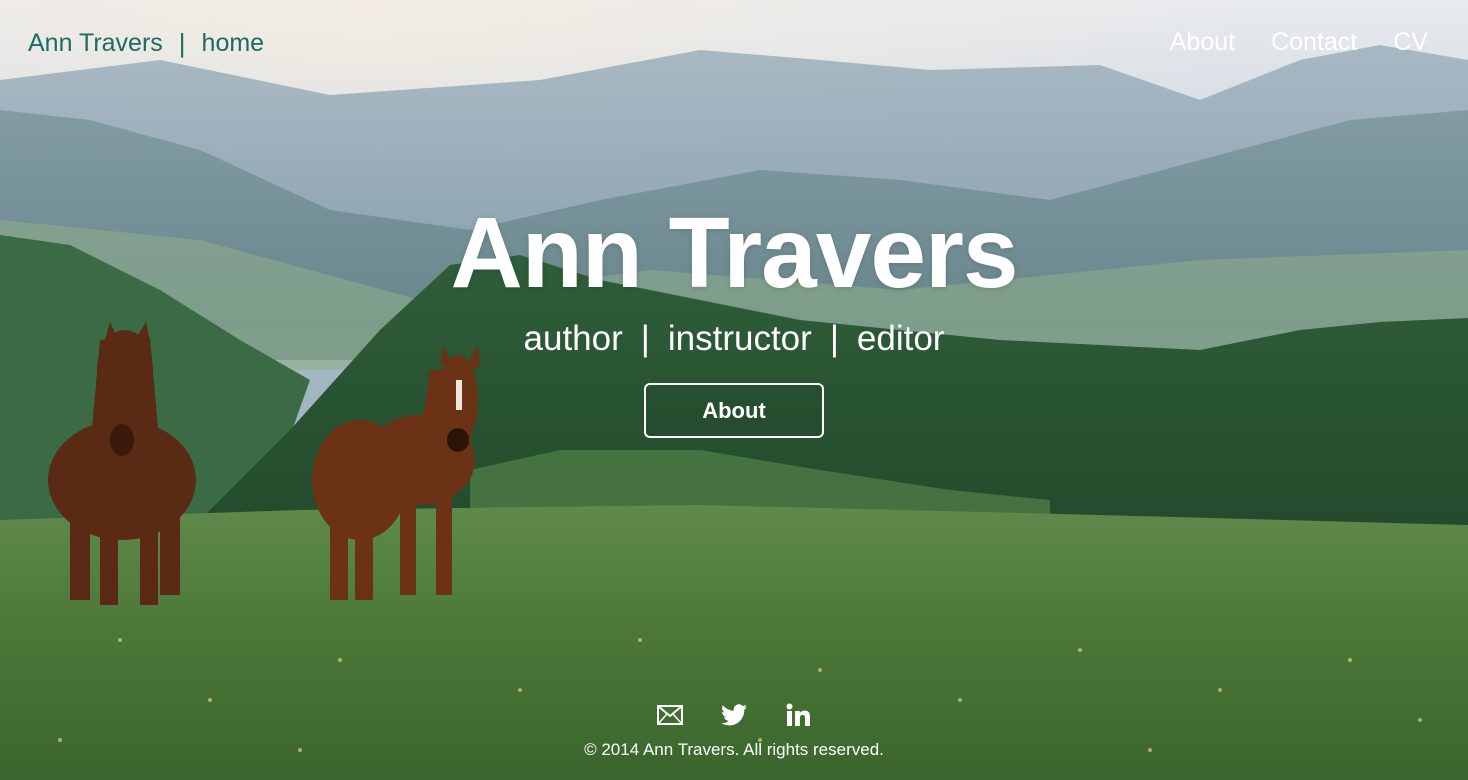 The height and width of the screenshot is (780, 1468). Describe the element at coordinates (798, 715) in the screenshot. I see `linkedin-icon` at that location.